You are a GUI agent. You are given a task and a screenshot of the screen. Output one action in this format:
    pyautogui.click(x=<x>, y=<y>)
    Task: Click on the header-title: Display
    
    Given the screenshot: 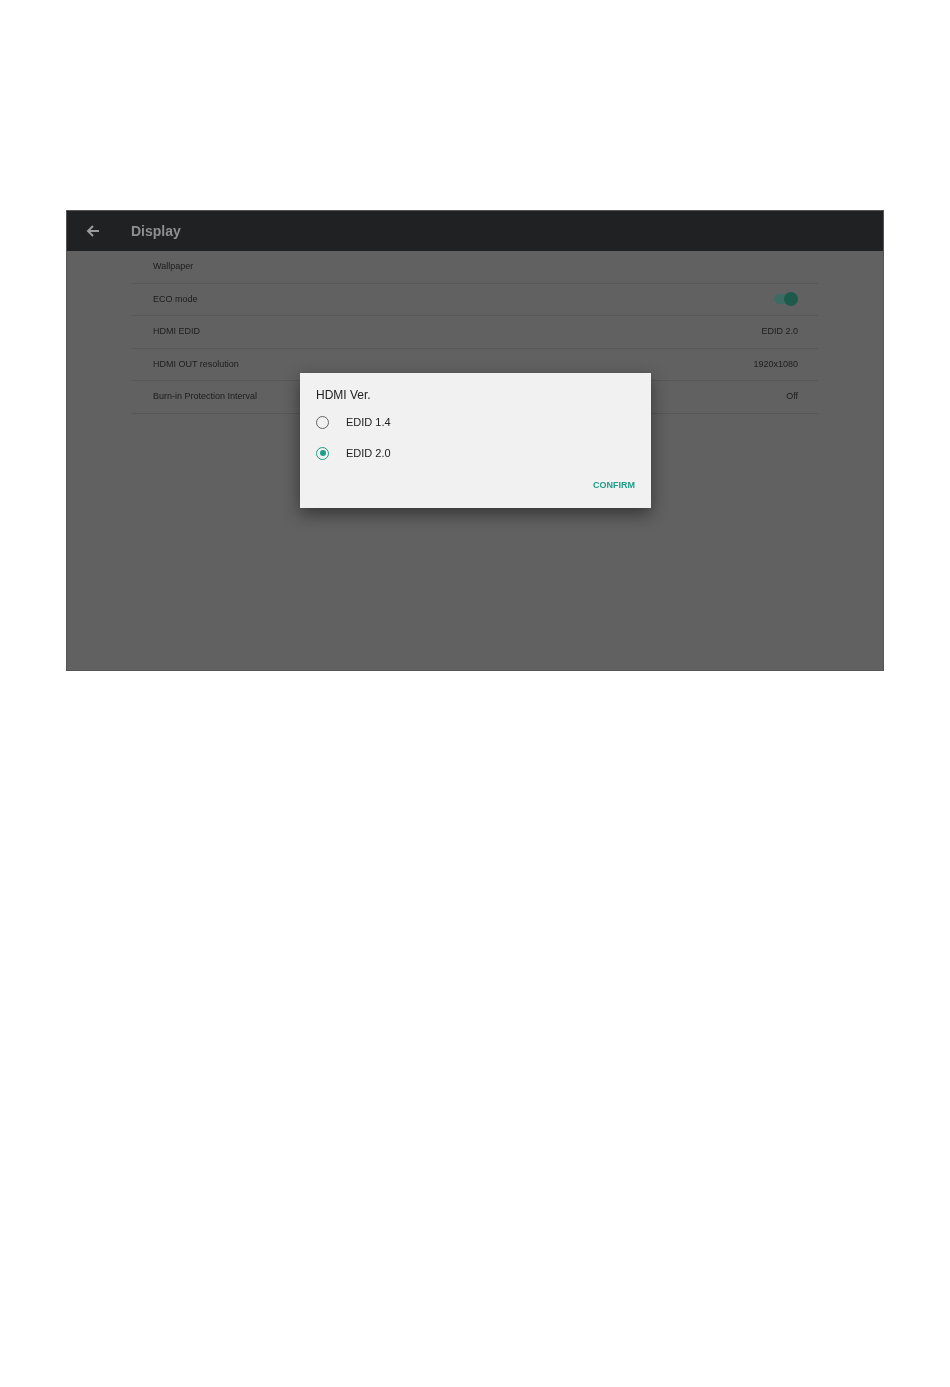 What is the action you would take?
    pyautogui.click(x=156, y=231)
    